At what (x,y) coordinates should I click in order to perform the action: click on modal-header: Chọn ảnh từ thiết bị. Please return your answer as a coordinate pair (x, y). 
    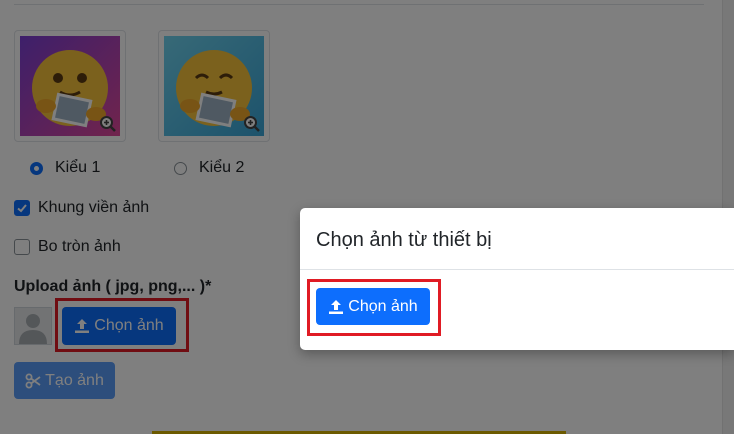
    Looking at the image, I should click on (517, 239).